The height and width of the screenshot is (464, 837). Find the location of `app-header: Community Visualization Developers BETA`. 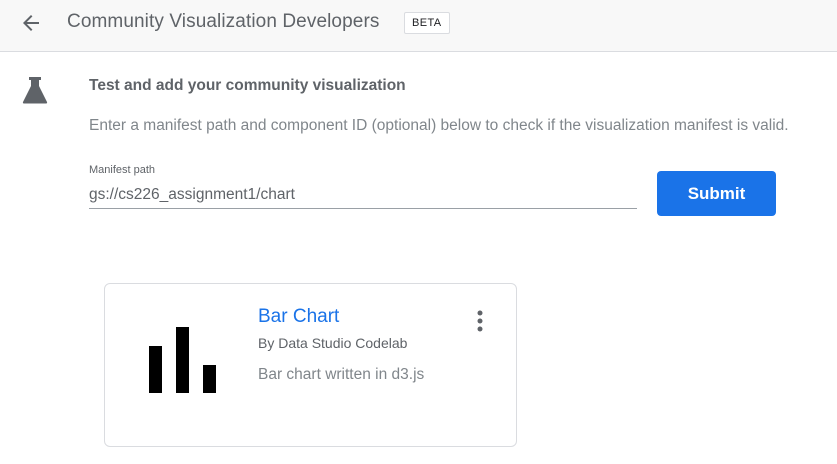

app-header: Community Visualization Developers BETA is located at coordinates (418, 26).